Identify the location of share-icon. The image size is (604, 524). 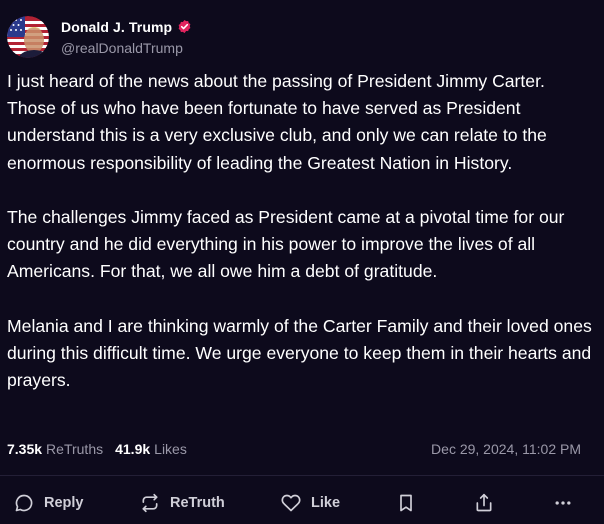
(484, 503).